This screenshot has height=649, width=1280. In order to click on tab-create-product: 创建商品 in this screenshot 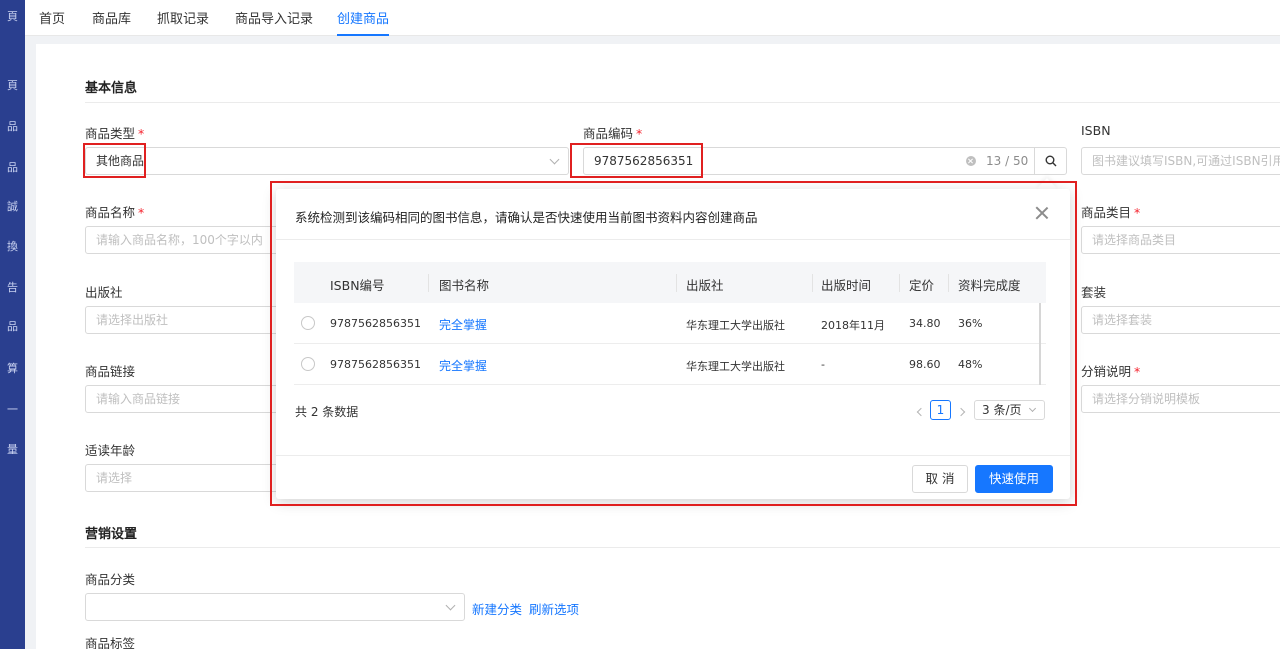, I will do `click(363, 22)`.